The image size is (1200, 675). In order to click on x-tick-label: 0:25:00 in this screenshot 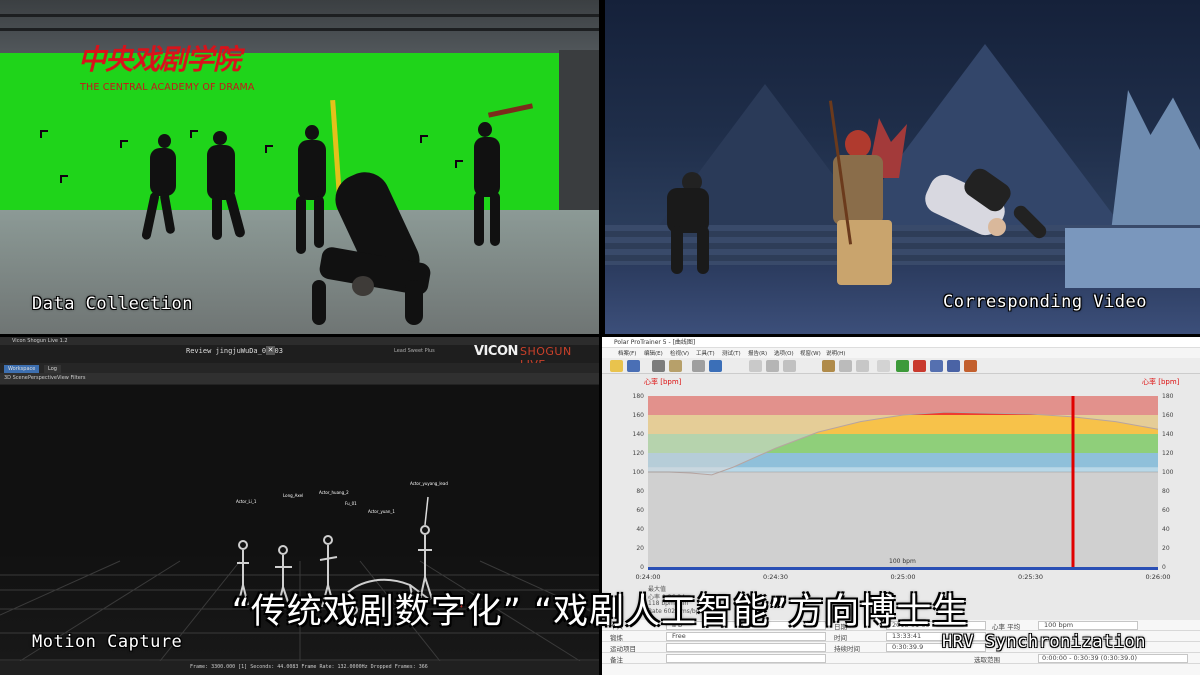, I will do `click(902, 577)`.